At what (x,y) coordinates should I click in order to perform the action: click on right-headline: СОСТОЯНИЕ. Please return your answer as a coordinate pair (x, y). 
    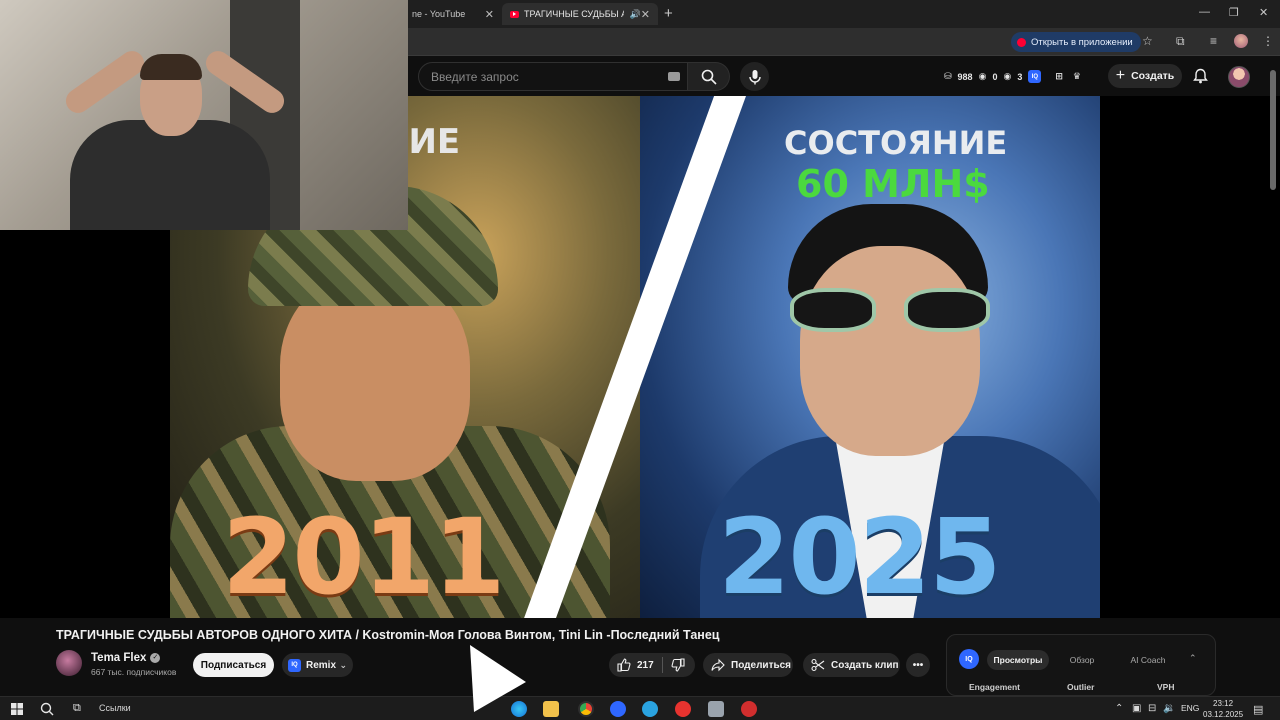
    Looking at the image, I should click on (896, 143).